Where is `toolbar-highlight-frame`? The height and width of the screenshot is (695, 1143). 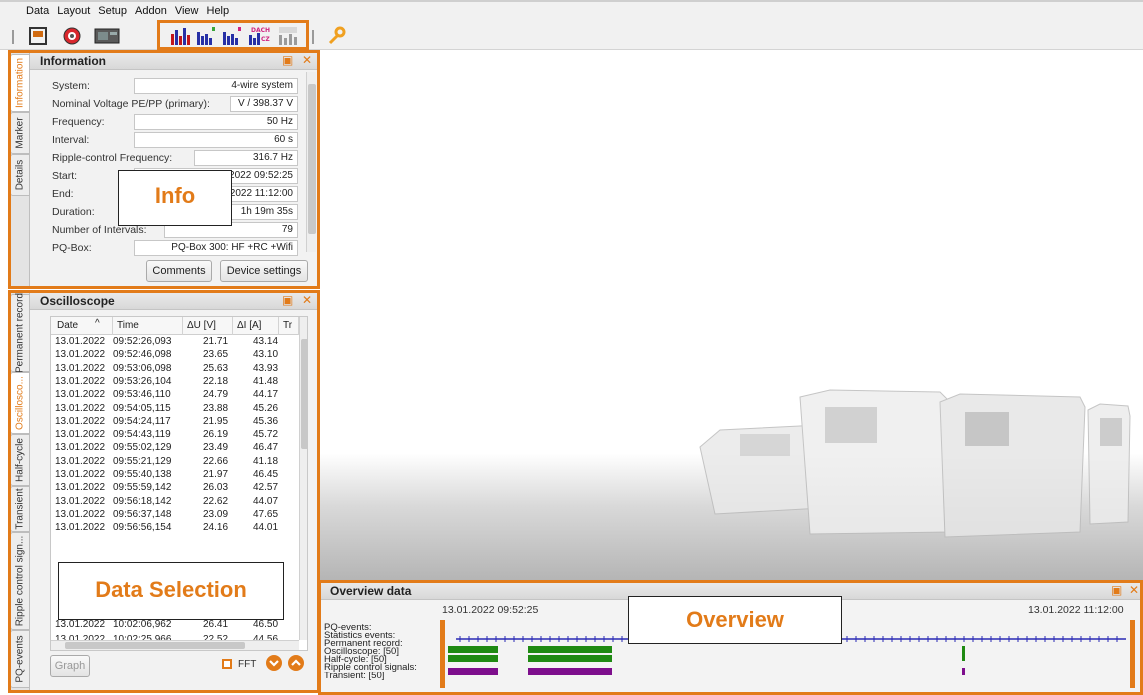 toolbar-highlight-frame is located at coordinates (233, 35).